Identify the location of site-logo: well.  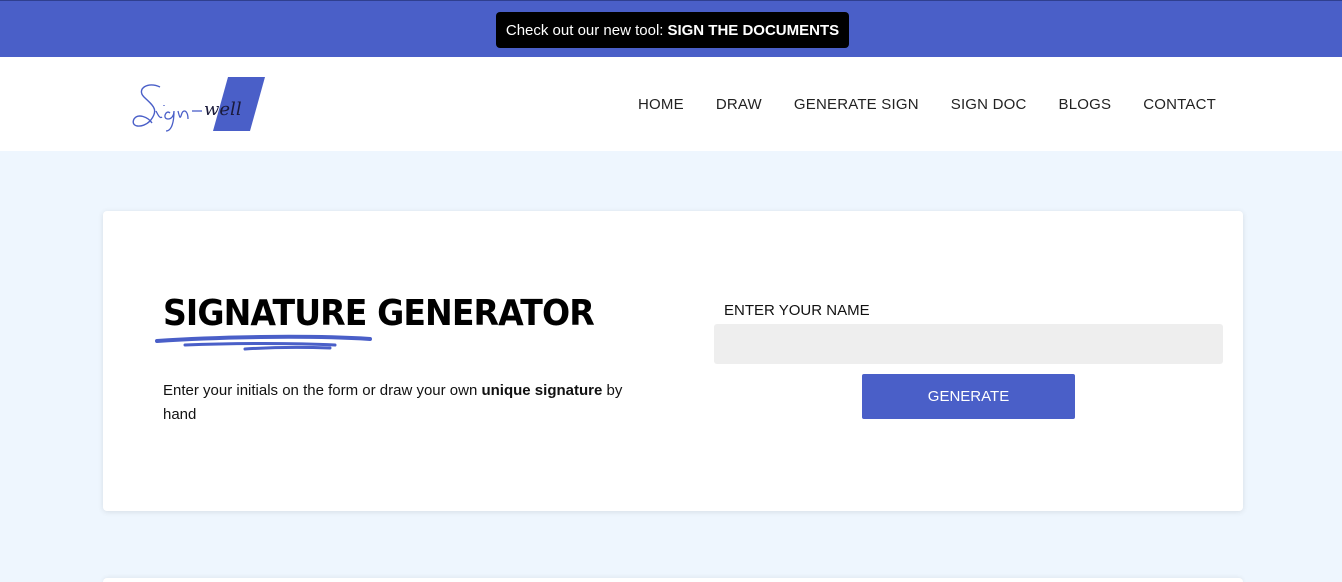
(200, 105).